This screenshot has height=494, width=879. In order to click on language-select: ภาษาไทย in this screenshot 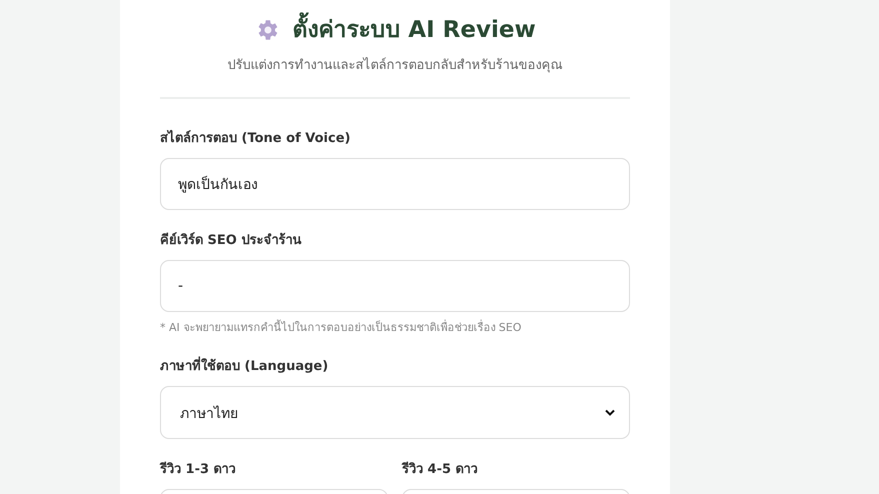, I will do `click(395, 412)`.